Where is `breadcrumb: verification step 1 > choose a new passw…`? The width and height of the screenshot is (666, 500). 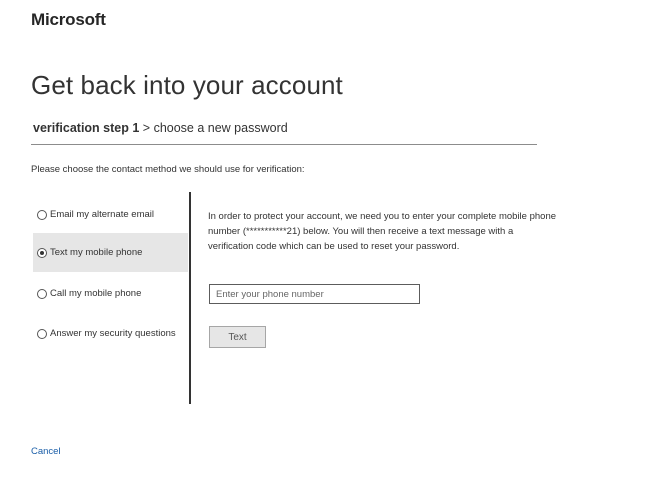 breadcrumb: verification step 1 > choose a new passw… is located at coordinates (160, 128).